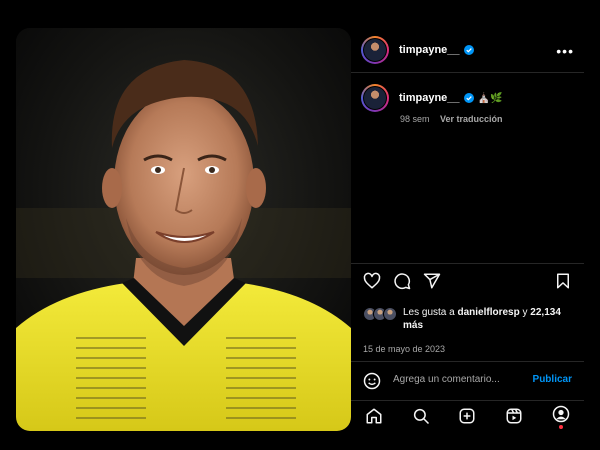 This screenshot has height=450, width=600. Describe the element at coordinates (429, 50) in the screenshot. I see `author-username: timpayne__` at that location.